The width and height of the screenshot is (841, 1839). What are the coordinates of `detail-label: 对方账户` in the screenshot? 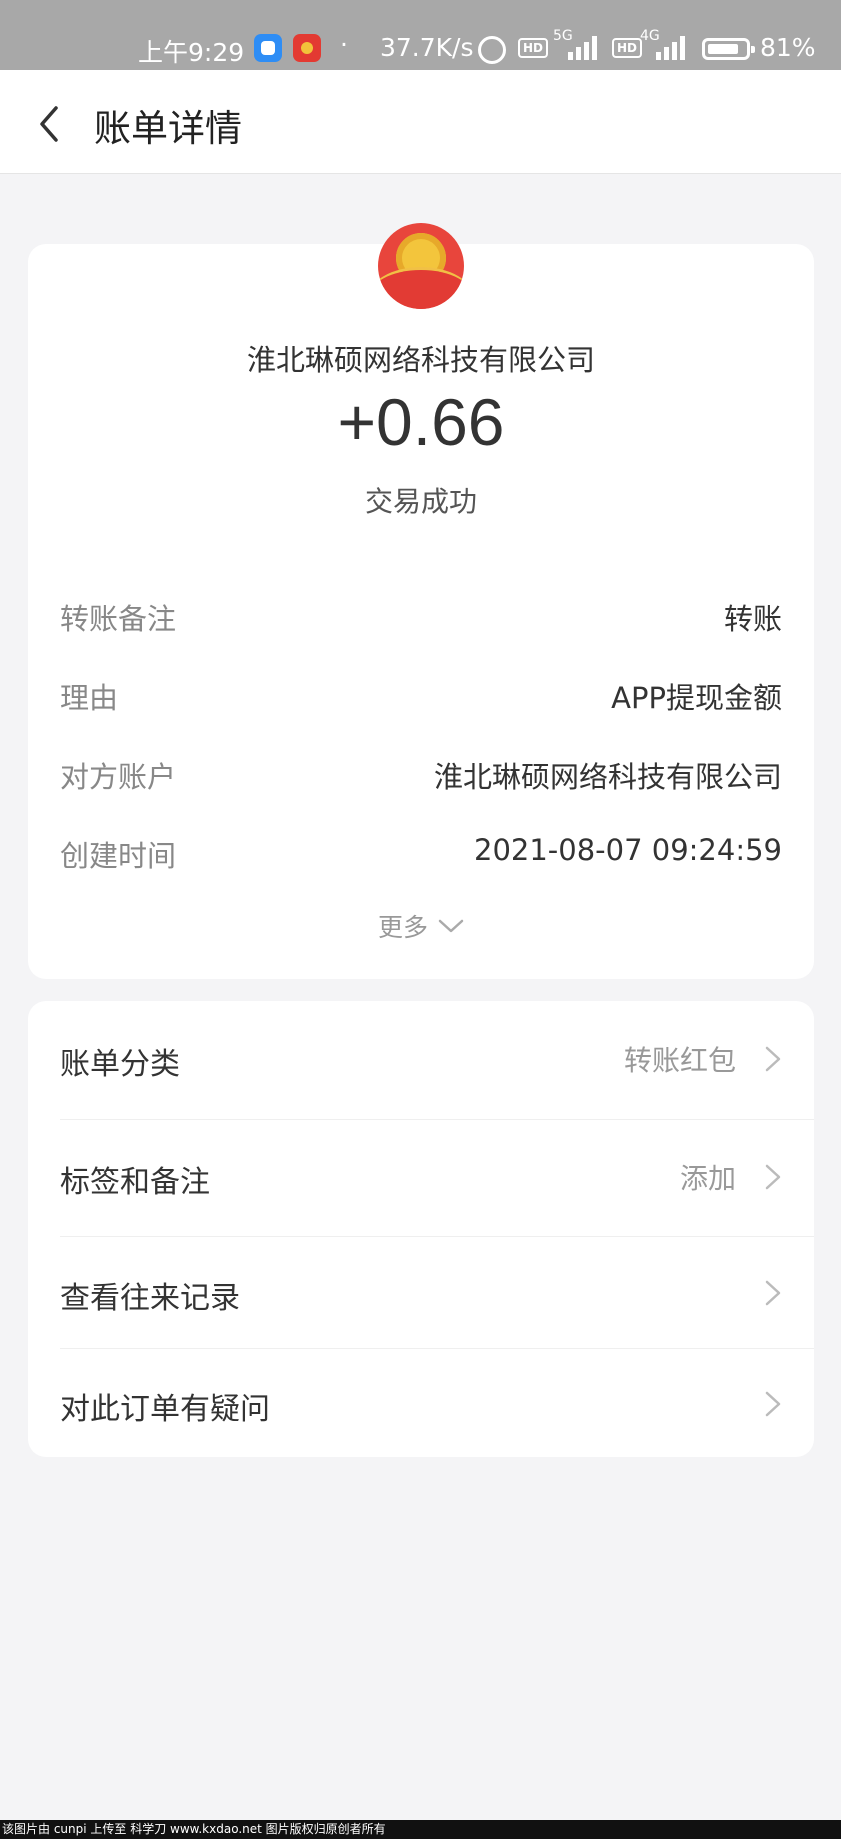 It's located at (118, 777).